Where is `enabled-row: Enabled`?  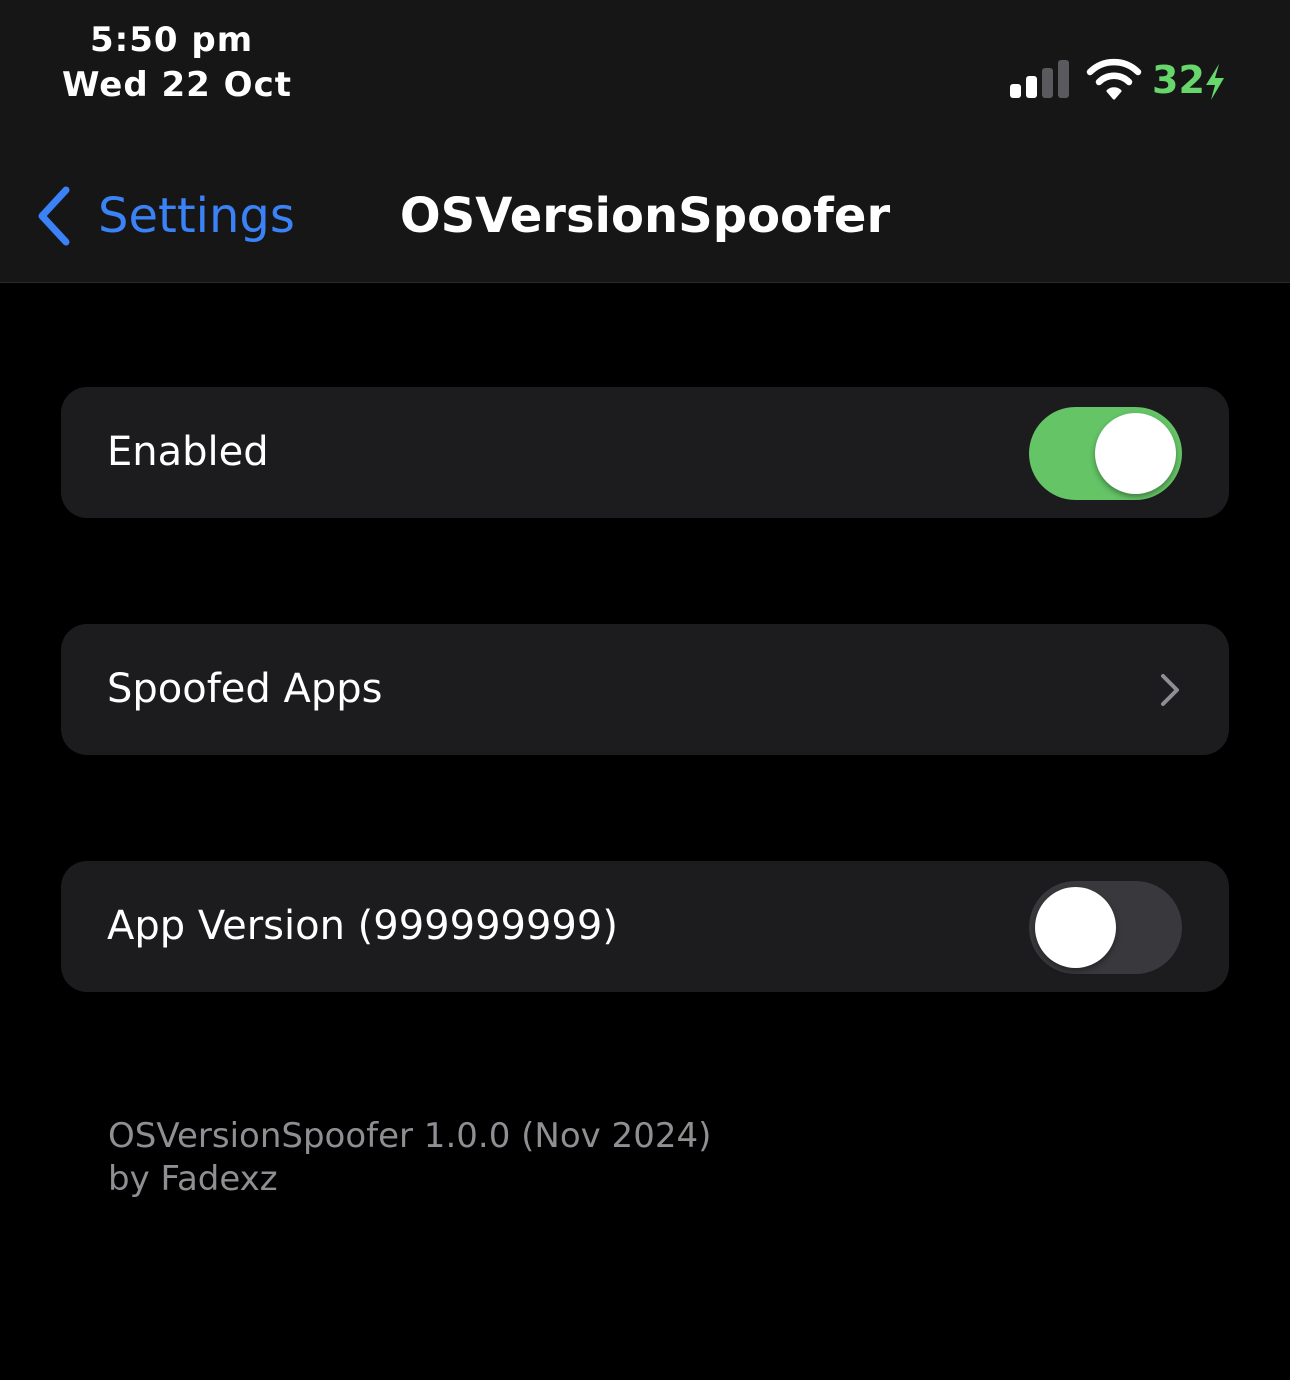
enabled-row: Enabled is located at coordinates (645, 452).